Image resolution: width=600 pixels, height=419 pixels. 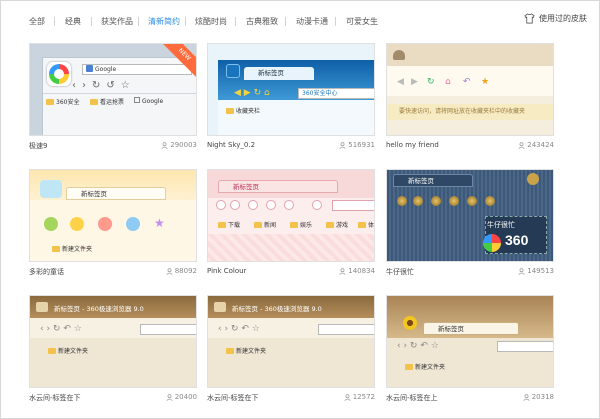 I want to click on tab-classic: 经典, so click(x=73, y=21).